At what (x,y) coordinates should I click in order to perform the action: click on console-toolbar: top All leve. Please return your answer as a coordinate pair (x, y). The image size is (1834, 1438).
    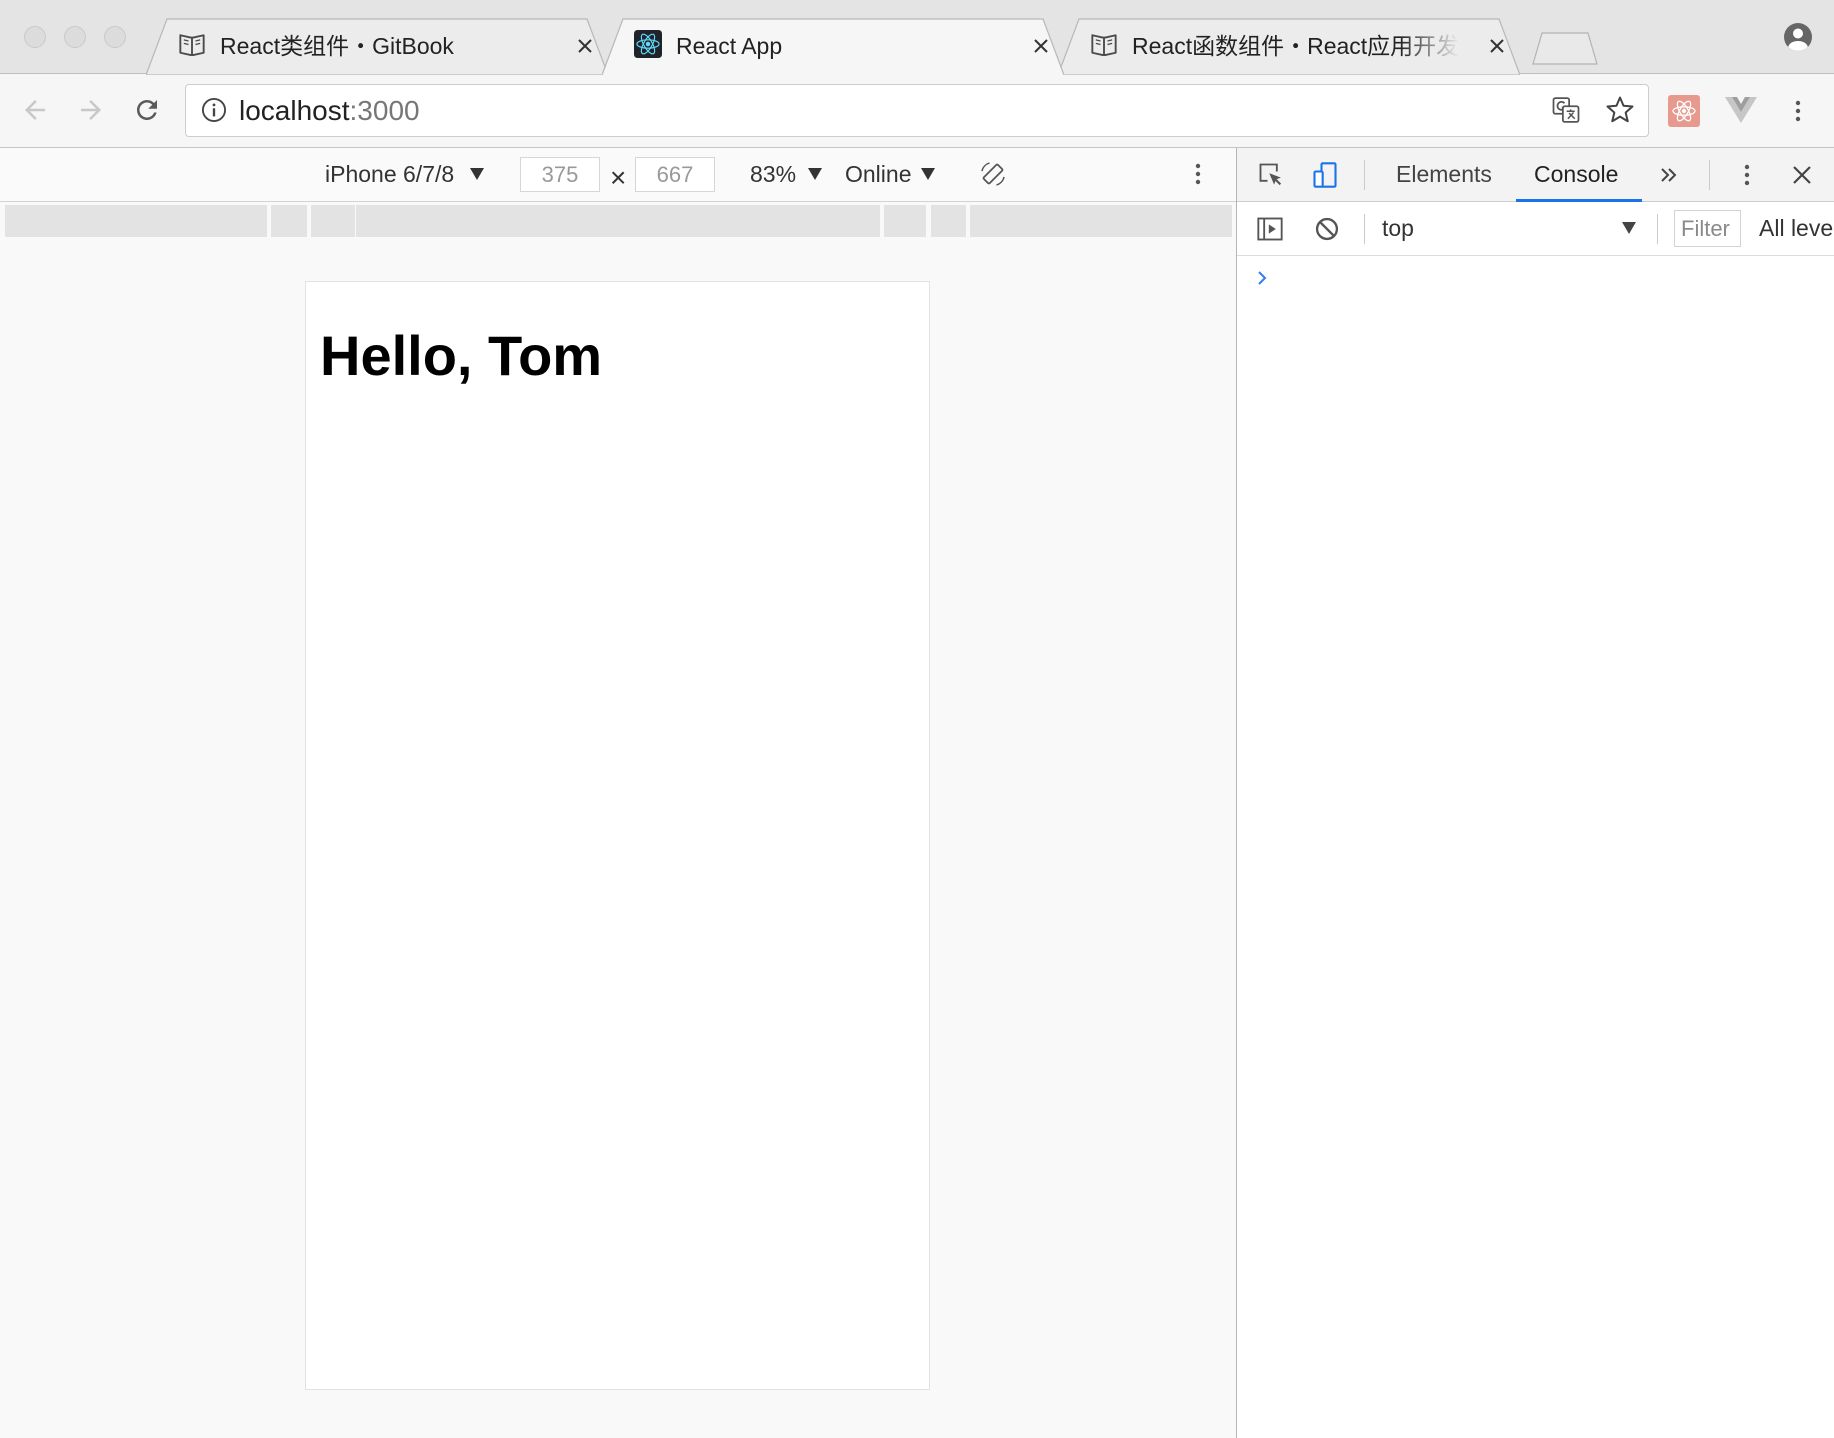
    Looking at the image, I should click on (1535, 229).